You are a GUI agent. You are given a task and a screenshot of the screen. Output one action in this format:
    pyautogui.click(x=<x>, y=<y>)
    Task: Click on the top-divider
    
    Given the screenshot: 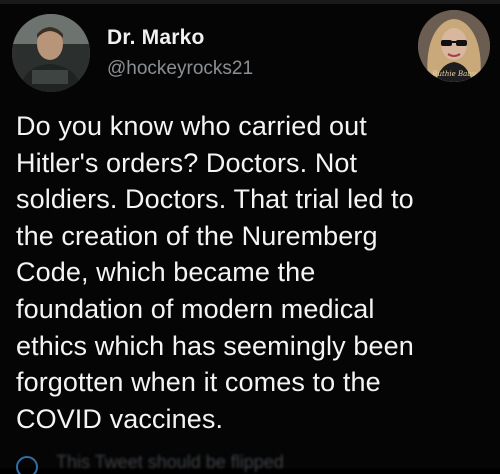 What is the action you would take?
    pyautogui.click(x=250, y=2)
    